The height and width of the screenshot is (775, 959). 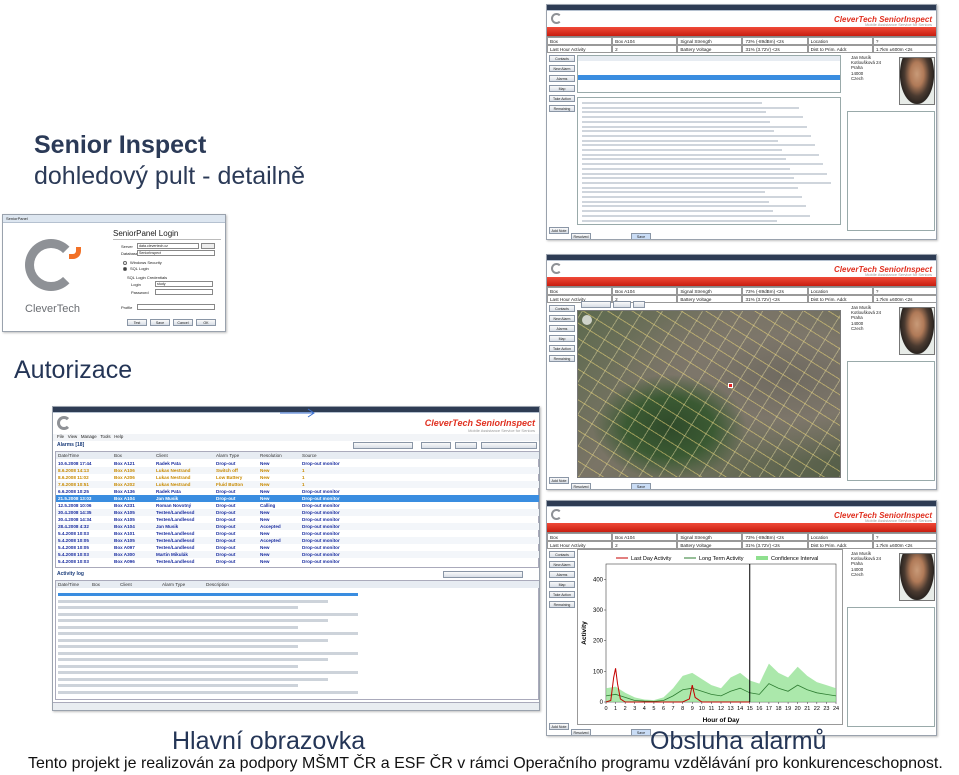 I want to click on menu-manage: Manage, so click(x=89, y=436).